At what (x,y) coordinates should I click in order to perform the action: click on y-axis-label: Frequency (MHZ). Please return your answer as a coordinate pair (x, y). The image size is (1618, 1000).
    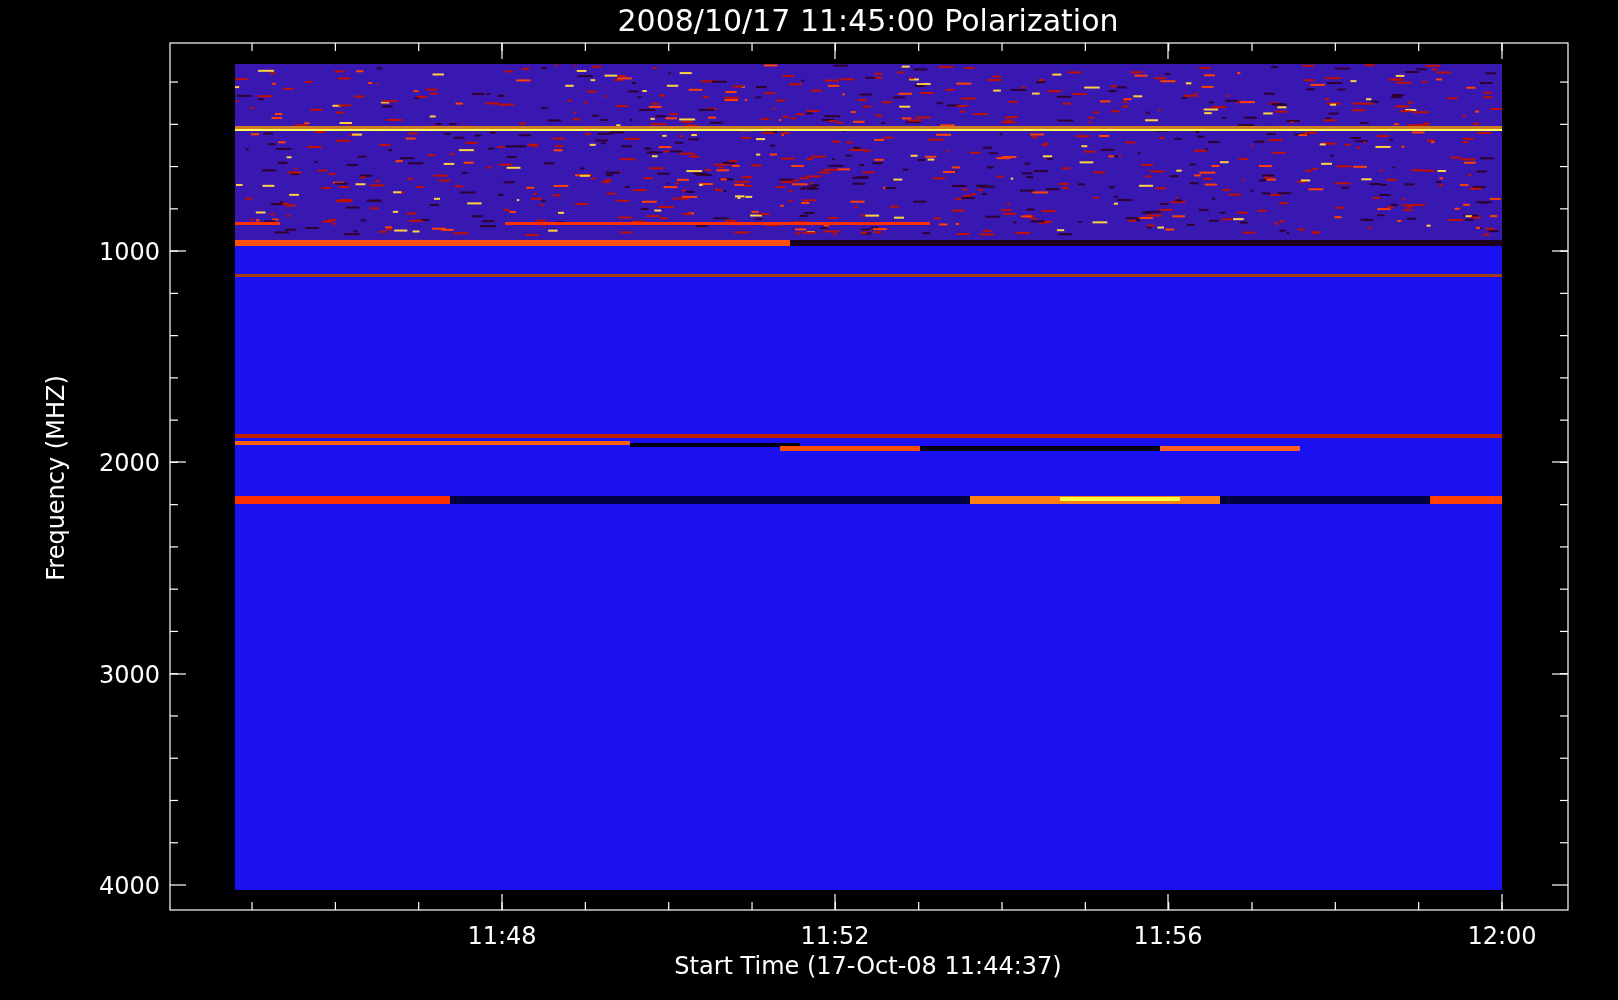
    Looking at the image, I should click on (56, 478).